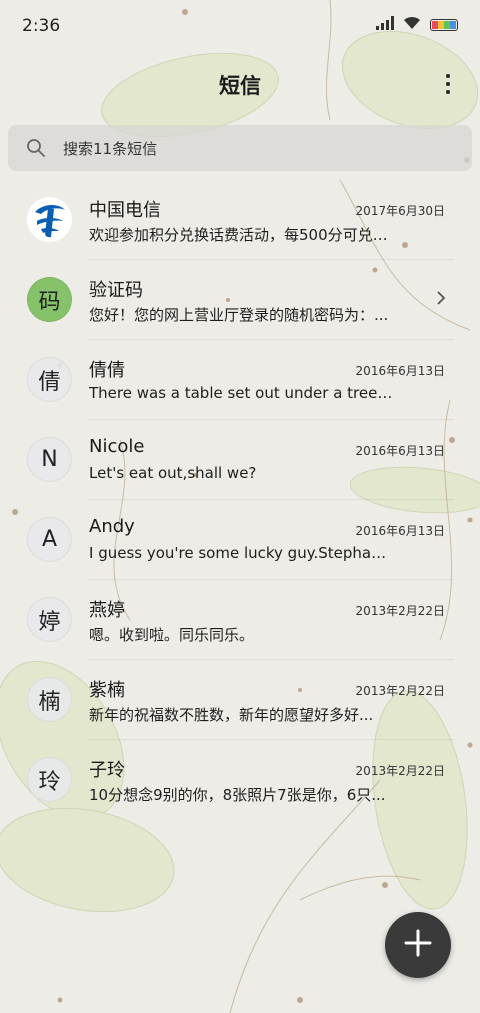 The width and height of the screenshot is (480, 1013). Describe the element at coordinates (49, 699) in the screenshot. I see `avatar: 楠` at that location.